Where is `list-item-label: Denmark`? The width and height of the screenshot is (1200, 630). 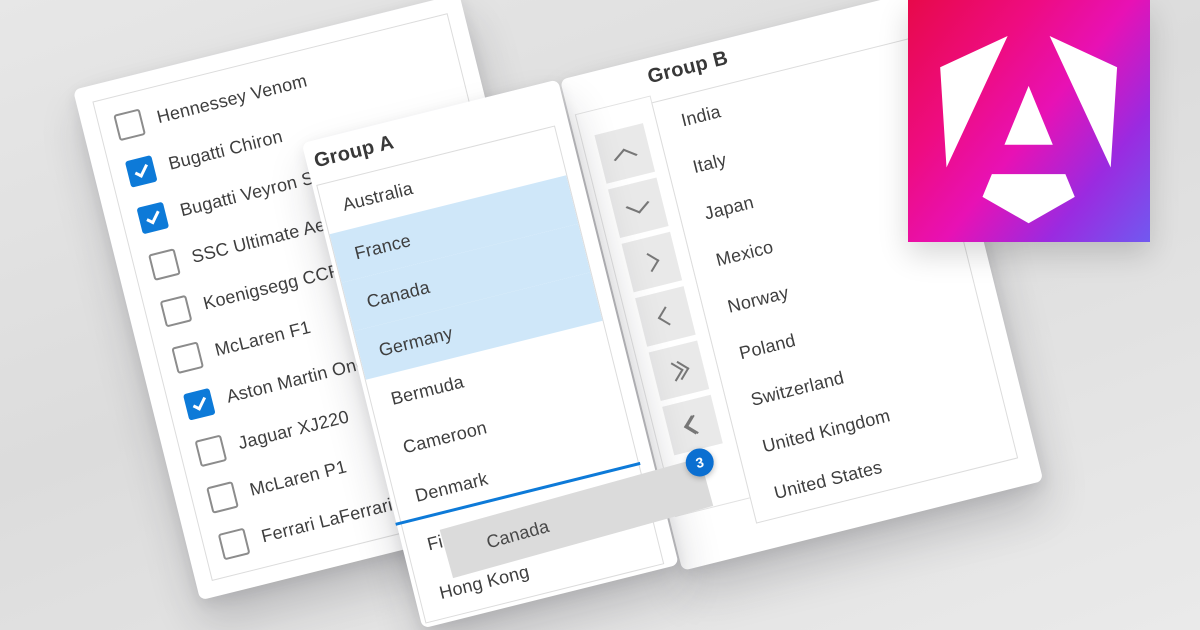
list-item-label: Denmark is located at coordinates (451, 487).